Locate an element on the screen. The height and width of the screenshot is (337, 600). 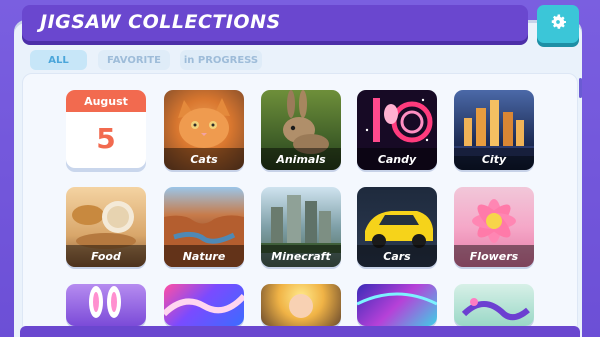
collection-tile-neon is located at coordinates (397, 305).